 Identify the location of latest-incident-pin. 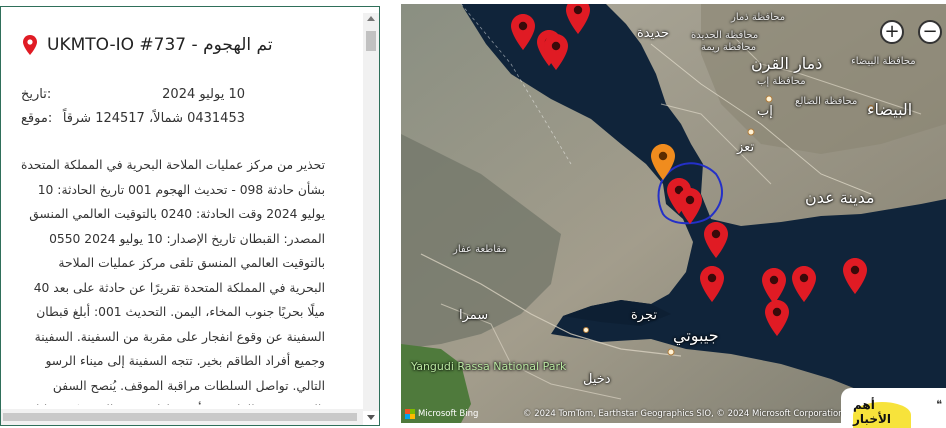
(663, 162).